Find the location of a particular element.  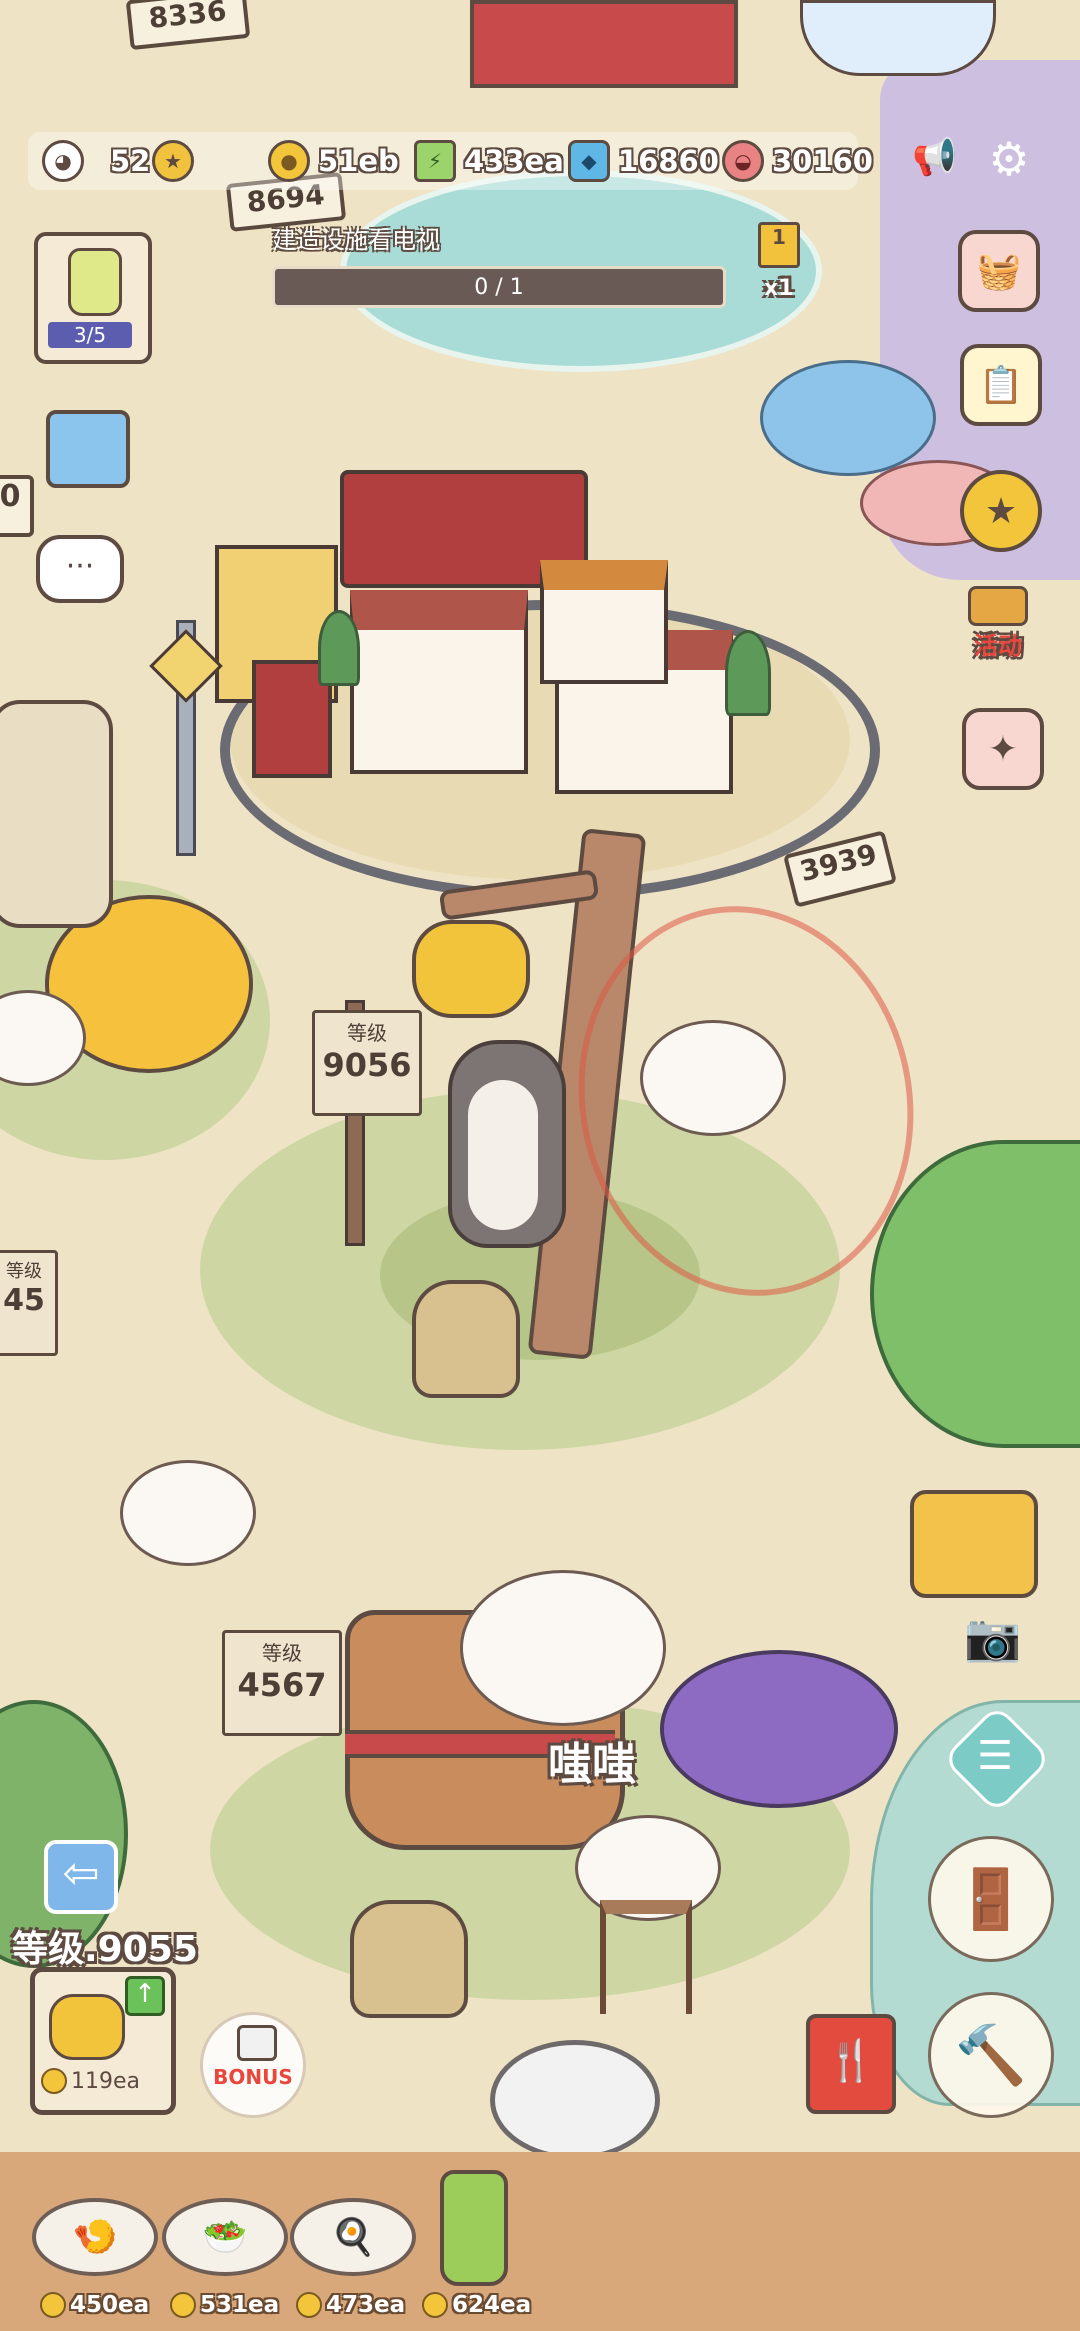

quest-title: 建造设施看电视 is located at coordinates (356, 240).